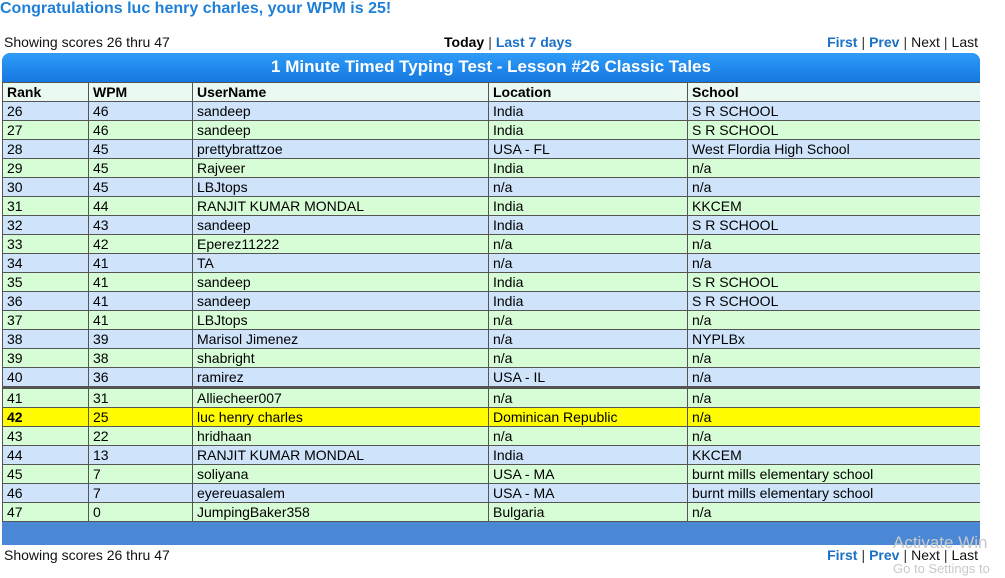  I want to click on period-today: Today, so click(464, 42).